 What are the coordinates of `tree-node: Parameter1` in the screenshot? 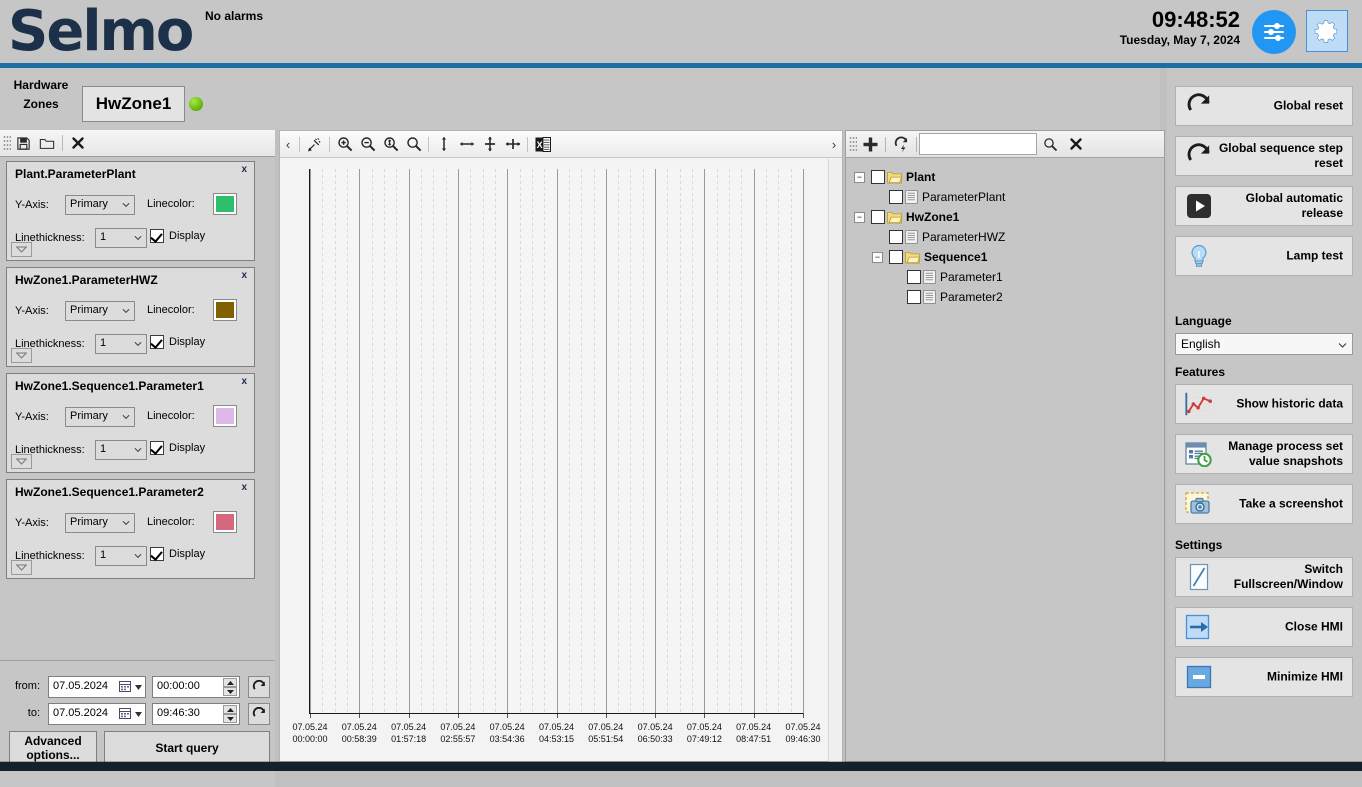 It's located at (1009, 277).